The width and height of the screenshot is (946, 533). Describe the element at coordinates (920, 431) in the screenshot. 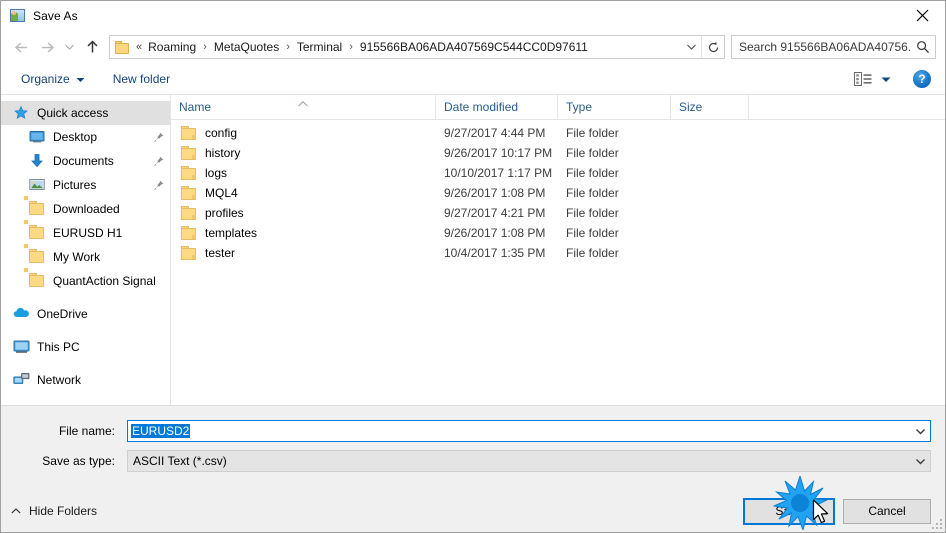

I see `file-name-chevron-down-icon` at that location.